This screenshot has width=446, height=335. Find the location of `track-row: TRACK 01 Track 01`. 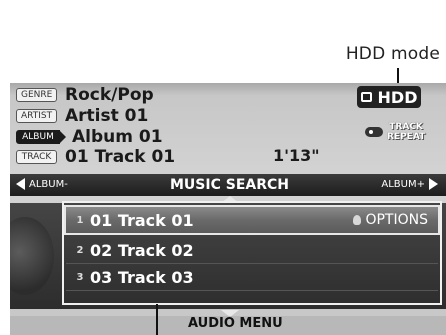

track-row: TRACK 01 Track 01 is located at coordinates (92, 157).